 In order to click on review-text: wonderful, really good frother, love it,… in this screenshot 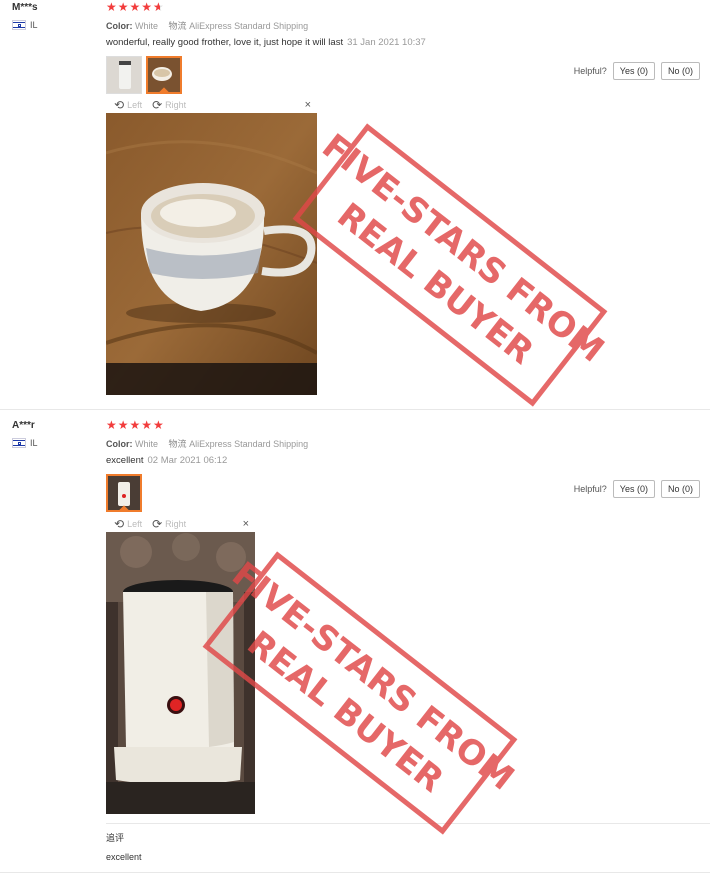, I will do `click(266, 42)`.